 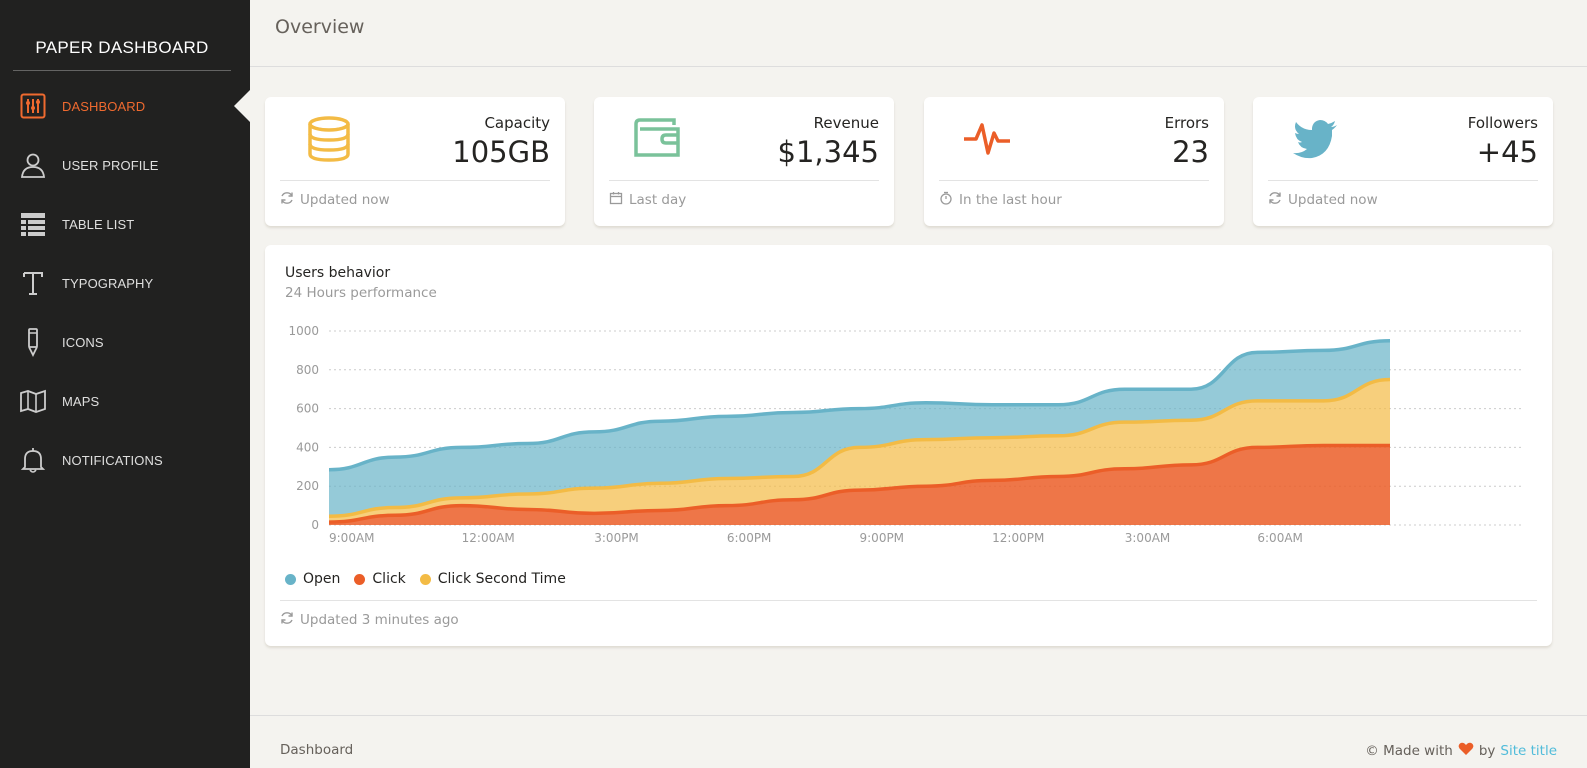 What do you see at coordinates (946, 200) in the screenshot?
I see `timer-icon` at bounding box center [946, 200].